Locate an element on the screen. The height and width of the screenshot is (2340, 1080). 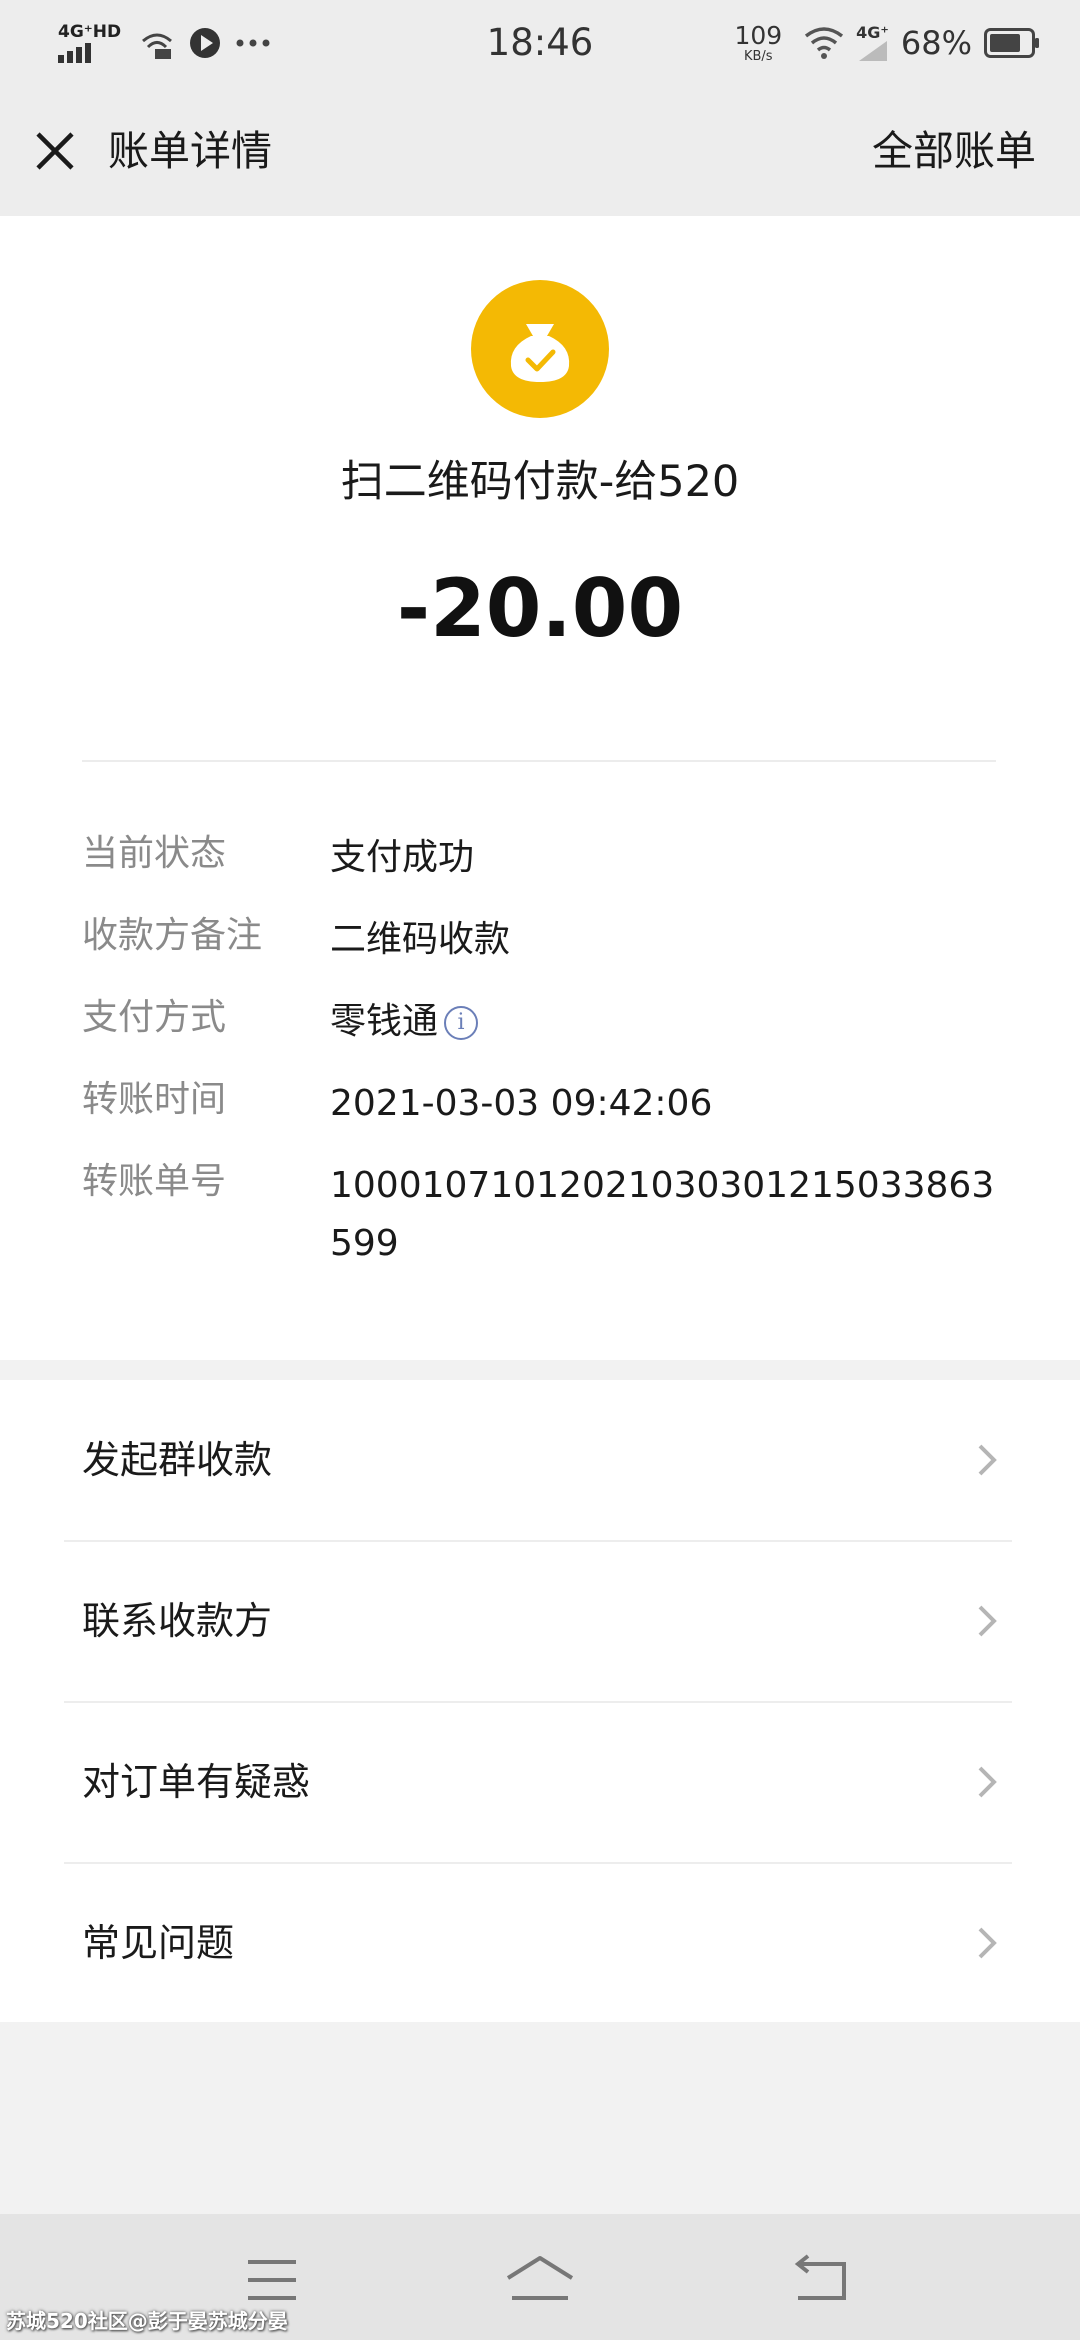
wifi-icon is located at coordinates (824, 43).